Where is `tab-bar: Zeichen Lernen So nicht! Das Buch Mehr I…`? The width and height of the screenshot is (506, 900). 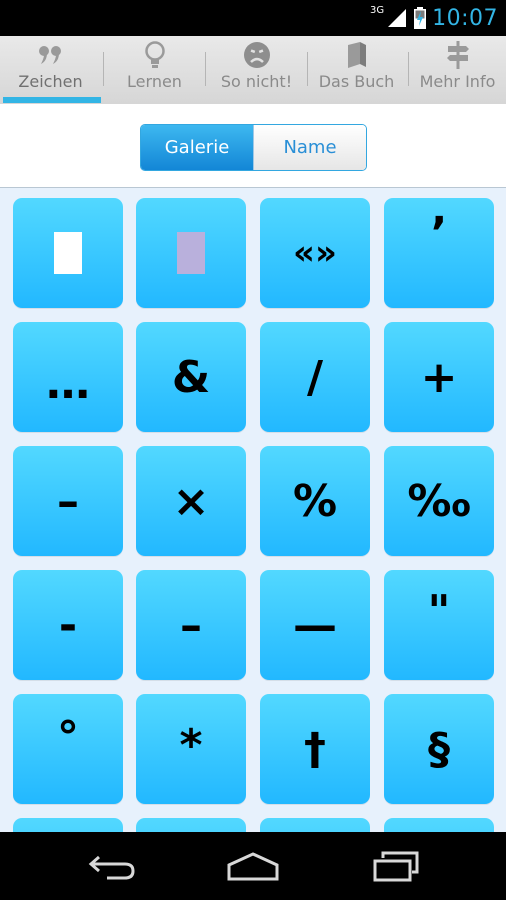 tab-bar: Zeichen Lernen So nicht! Das Buch Mehr I… is located at coordinates (253, 70).